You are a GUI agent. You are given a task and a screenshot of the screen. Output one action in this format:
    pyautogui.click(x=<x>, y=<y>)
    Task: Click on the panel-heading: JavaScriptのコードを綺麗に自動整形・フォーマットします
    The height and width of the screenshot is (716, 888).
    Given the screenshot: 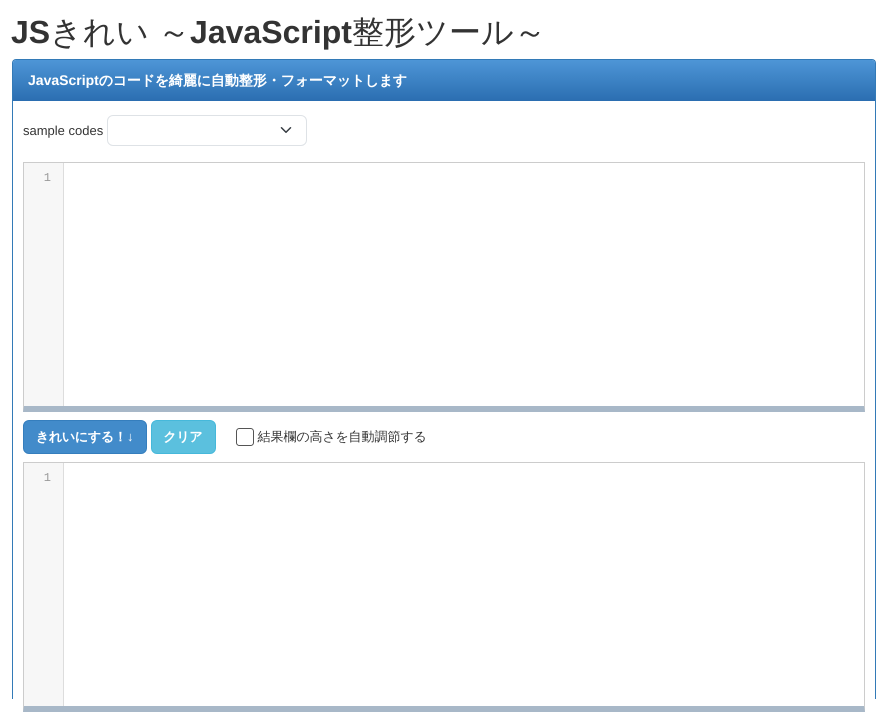 What is the action you would take?
    pyautogui.click(x=444, y=80)
    